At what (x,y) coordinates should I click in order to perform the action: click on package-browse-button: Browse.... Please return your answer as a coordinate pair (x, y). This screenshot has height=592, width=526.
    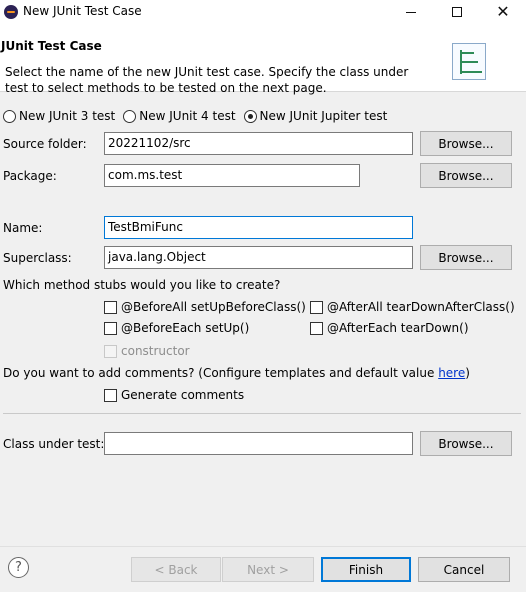
    Looking at the image, I should click on (466, 175).